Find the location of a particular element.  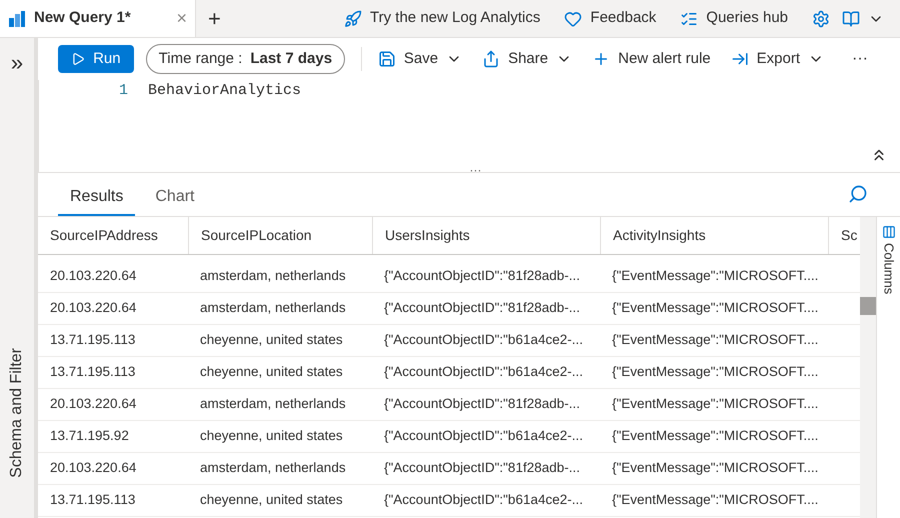

schema-sidebar: » Schema and Filter is located at coordinates (19, 278).